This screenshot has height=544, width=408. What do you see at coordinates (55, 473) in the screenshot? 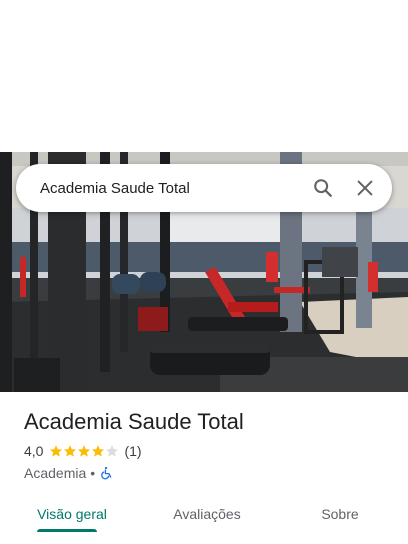
I see `place-category: Academia` at bounding box center [55, 473].